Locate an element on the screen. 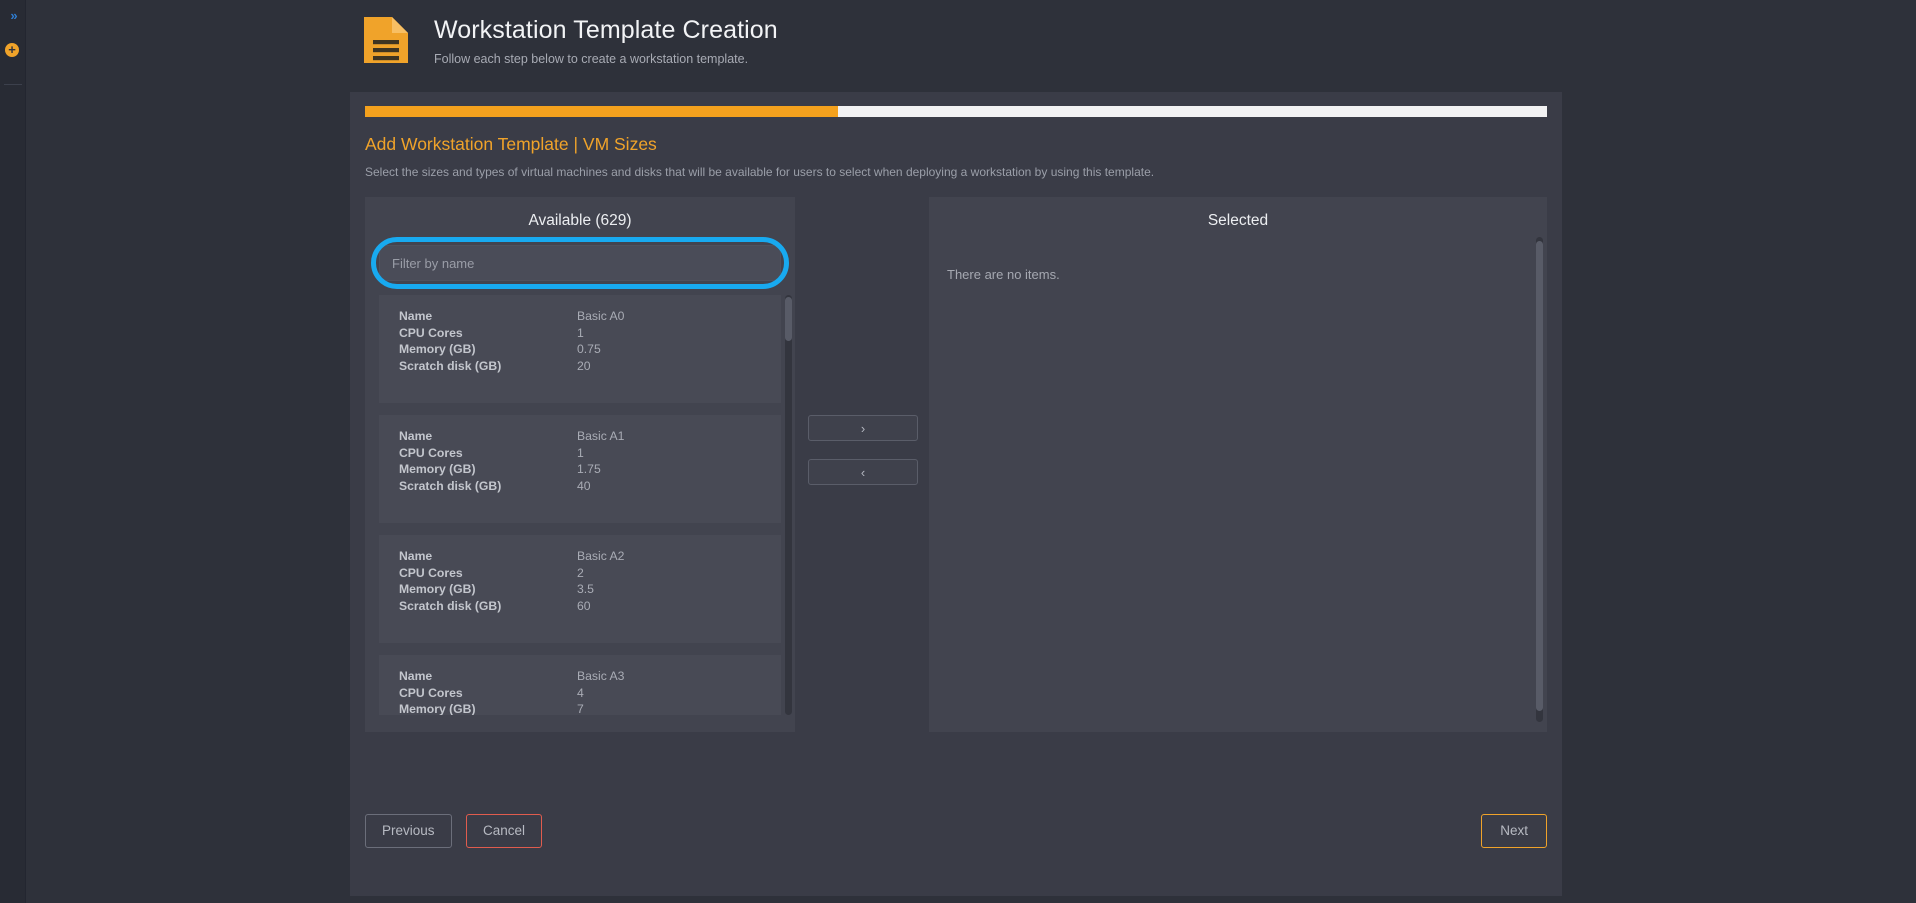 This screenshot has width=1916, height=903. vm-attribute-row: Name Basic A0 is located at coordinates (581, 316).